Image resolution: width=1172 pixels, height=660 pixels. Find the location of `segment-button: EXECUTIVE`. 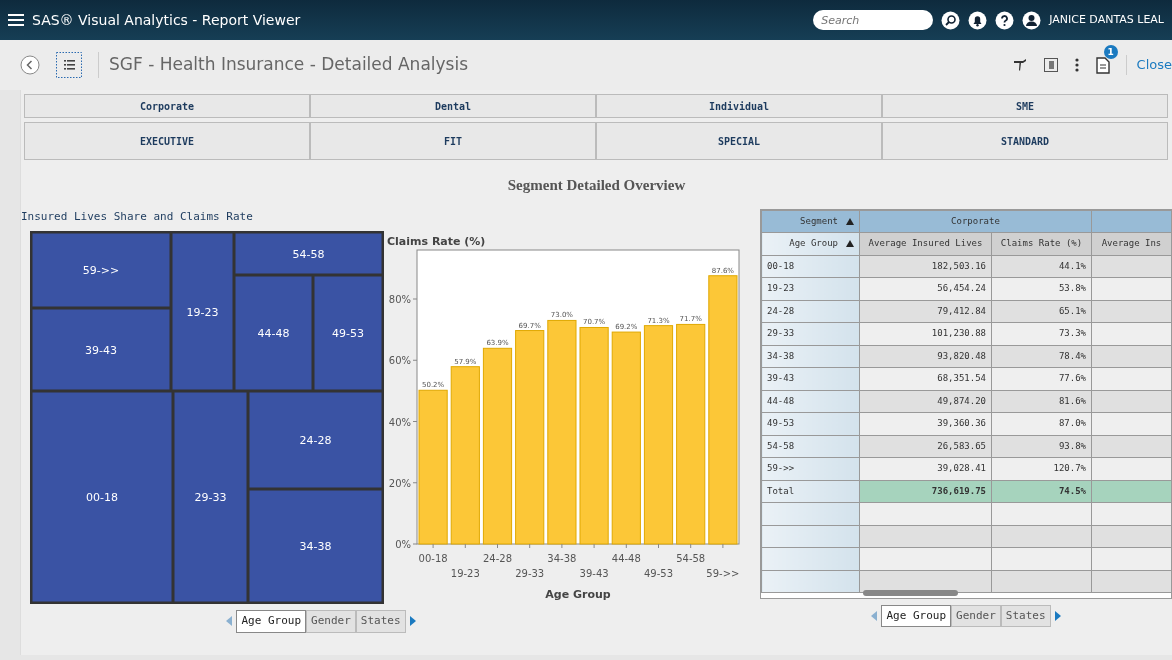

segment-button: EXECUTIVE is located at coordinates (167, 141).